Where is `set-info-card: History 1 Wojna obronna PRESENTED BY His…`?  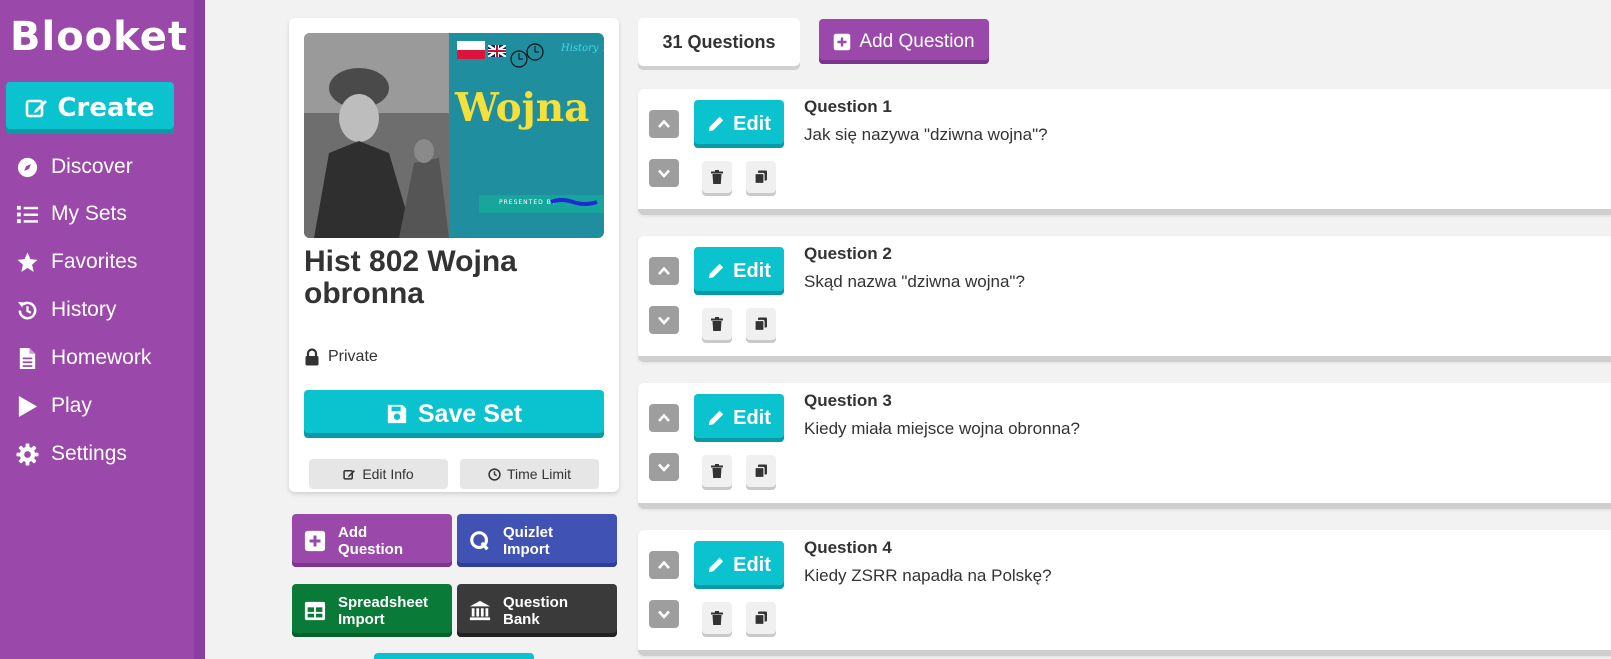 set-info-card: History 1 Wojna obronna PRESENTED BY His… is located at coordinates (454, 255).